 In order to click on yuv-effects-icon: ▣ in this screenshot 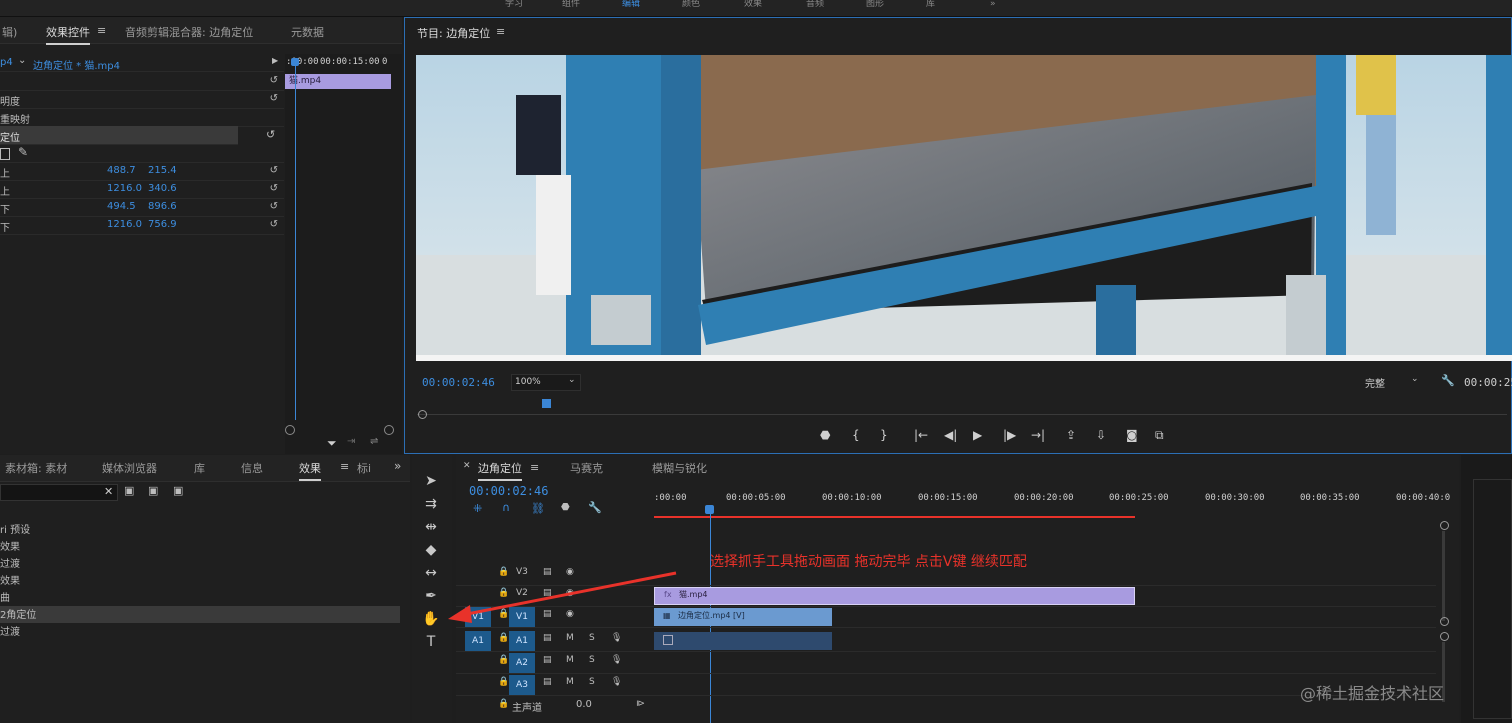, I will do `click(178, 490)`.